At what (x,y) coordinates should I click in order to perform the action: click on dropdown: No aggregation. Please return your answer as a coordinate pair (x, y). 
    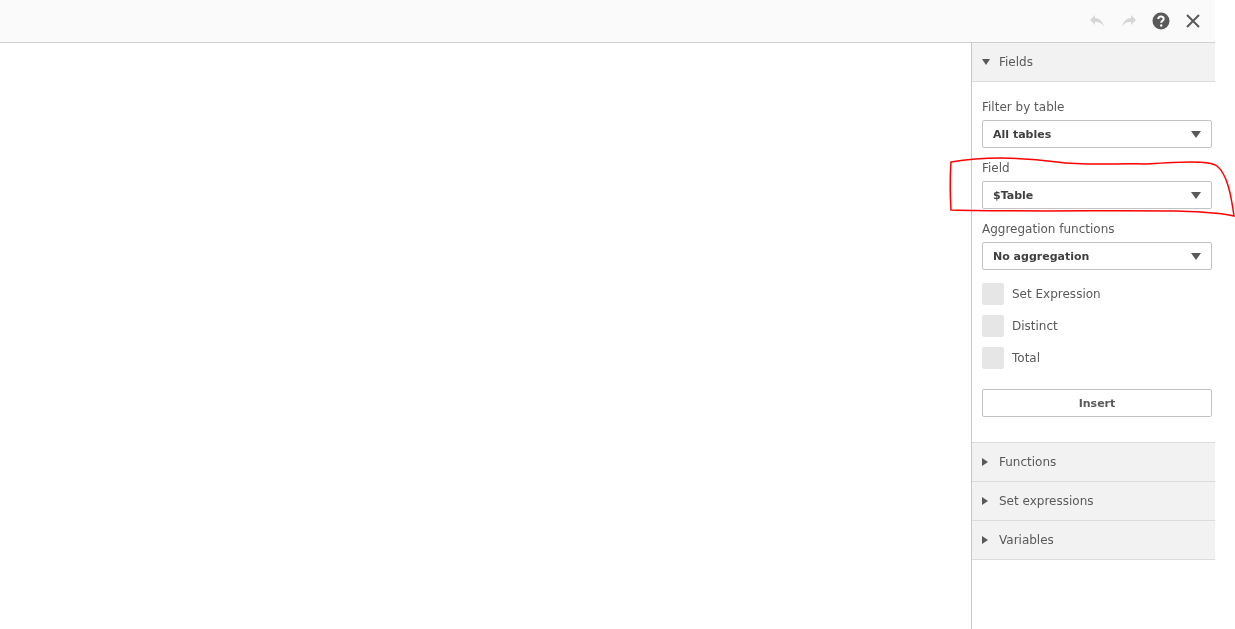
    Looking at the image, I should click on (1097, 256).